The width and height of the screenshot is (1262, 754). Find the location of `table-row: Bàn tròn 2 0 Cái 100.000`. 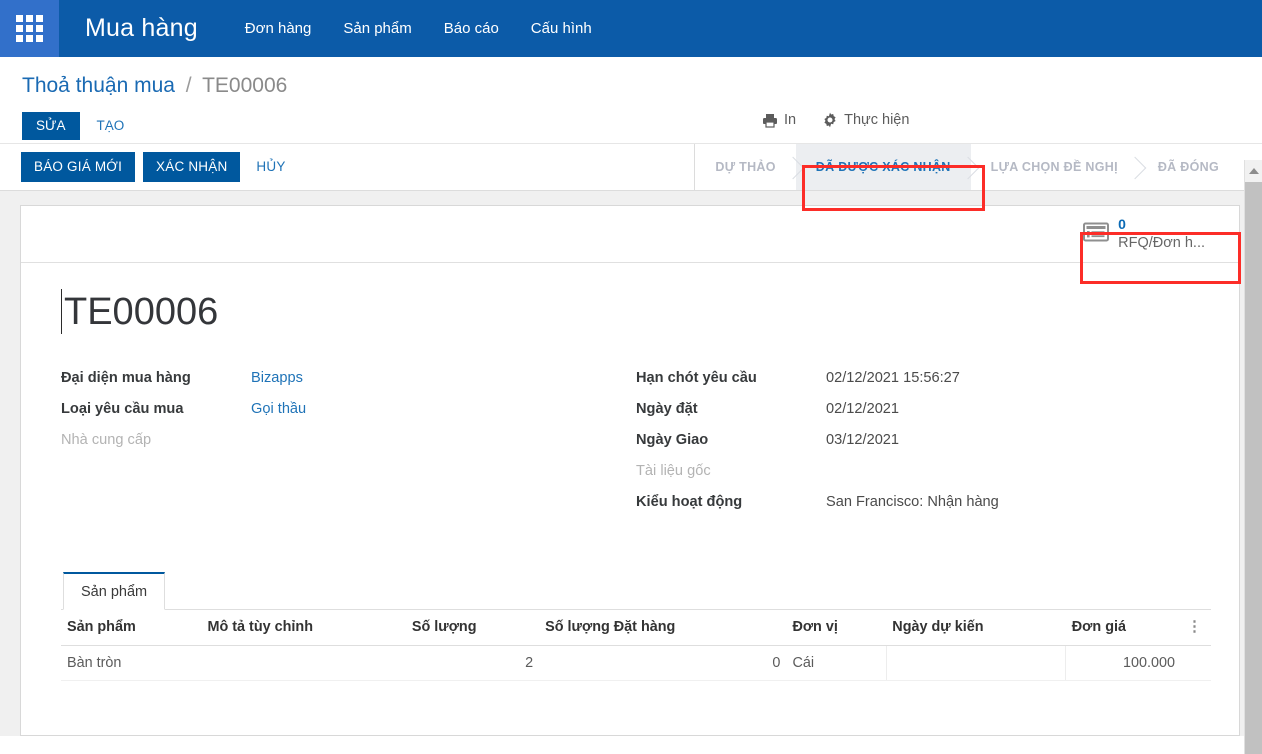

table-row: Bàn tròn 2 0 Cái 100.000 is located at coordinates (636, 663).